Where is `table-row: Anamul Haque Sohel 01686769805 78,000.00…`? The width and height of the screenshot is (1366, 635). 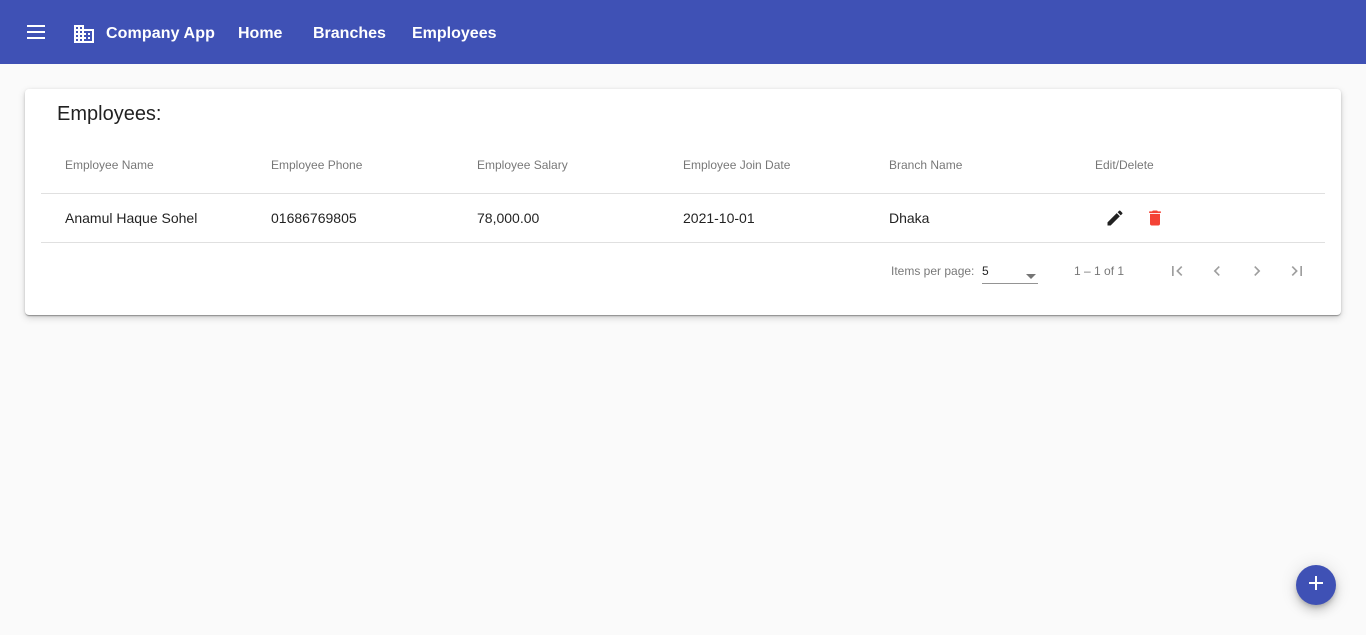 table-row: Anamul Haque Sohel 01686769805 78,000.00… is located at coordinates (683, 218).